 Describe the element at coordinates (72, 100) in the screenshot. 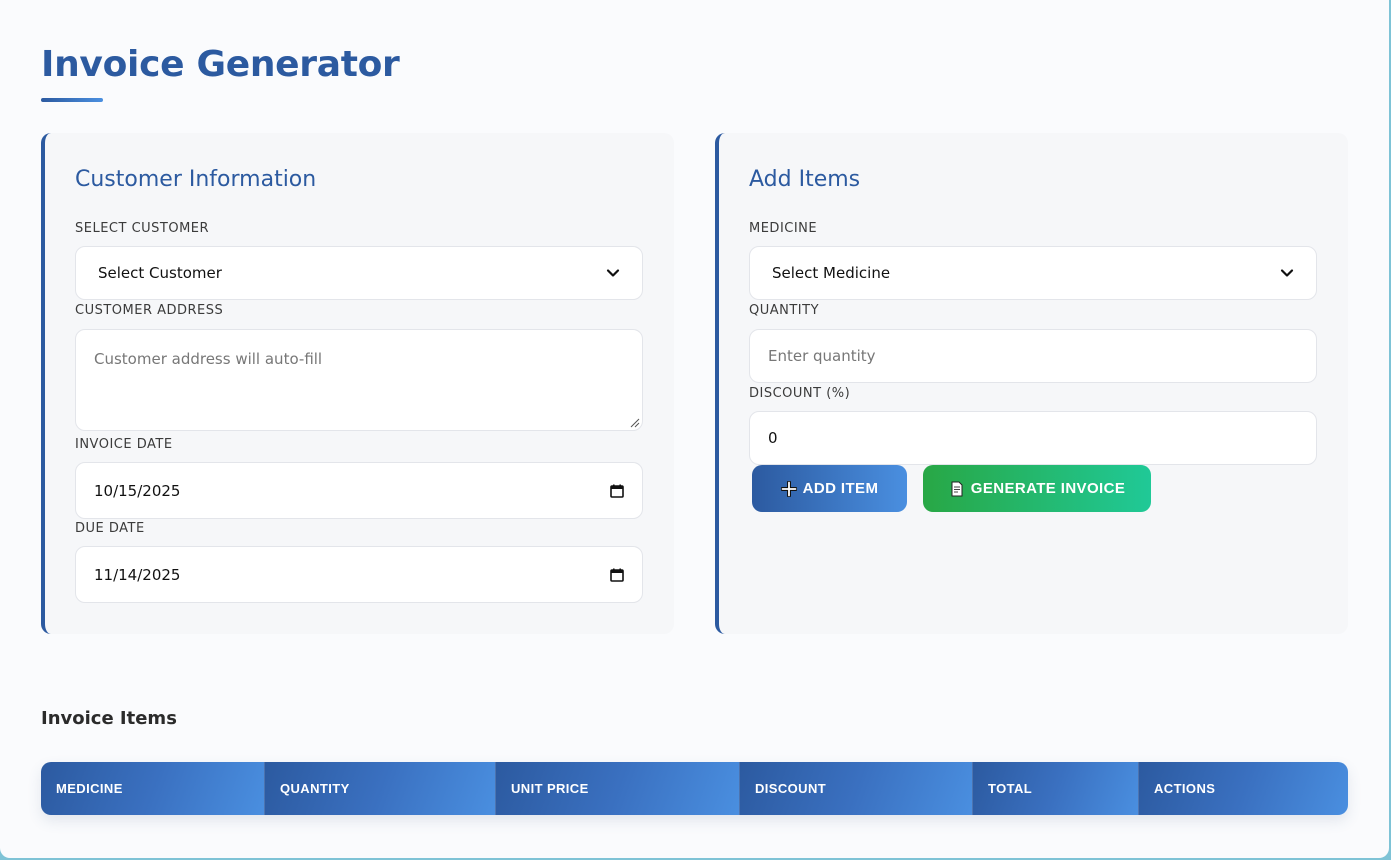

I see `title-underline` at that location.